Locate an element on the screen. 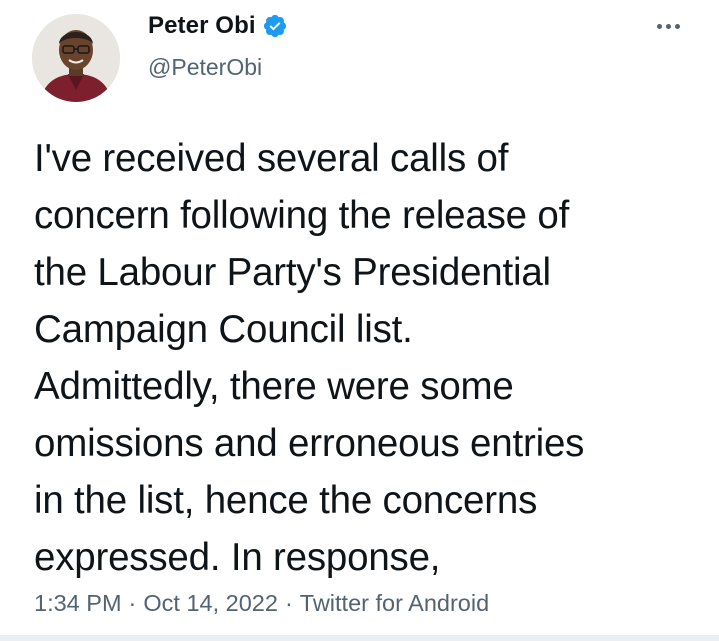 This screenshot has height=641, width=719. tweet-text-line: in the list, hence the concerns is located at coordinates (286, 500).